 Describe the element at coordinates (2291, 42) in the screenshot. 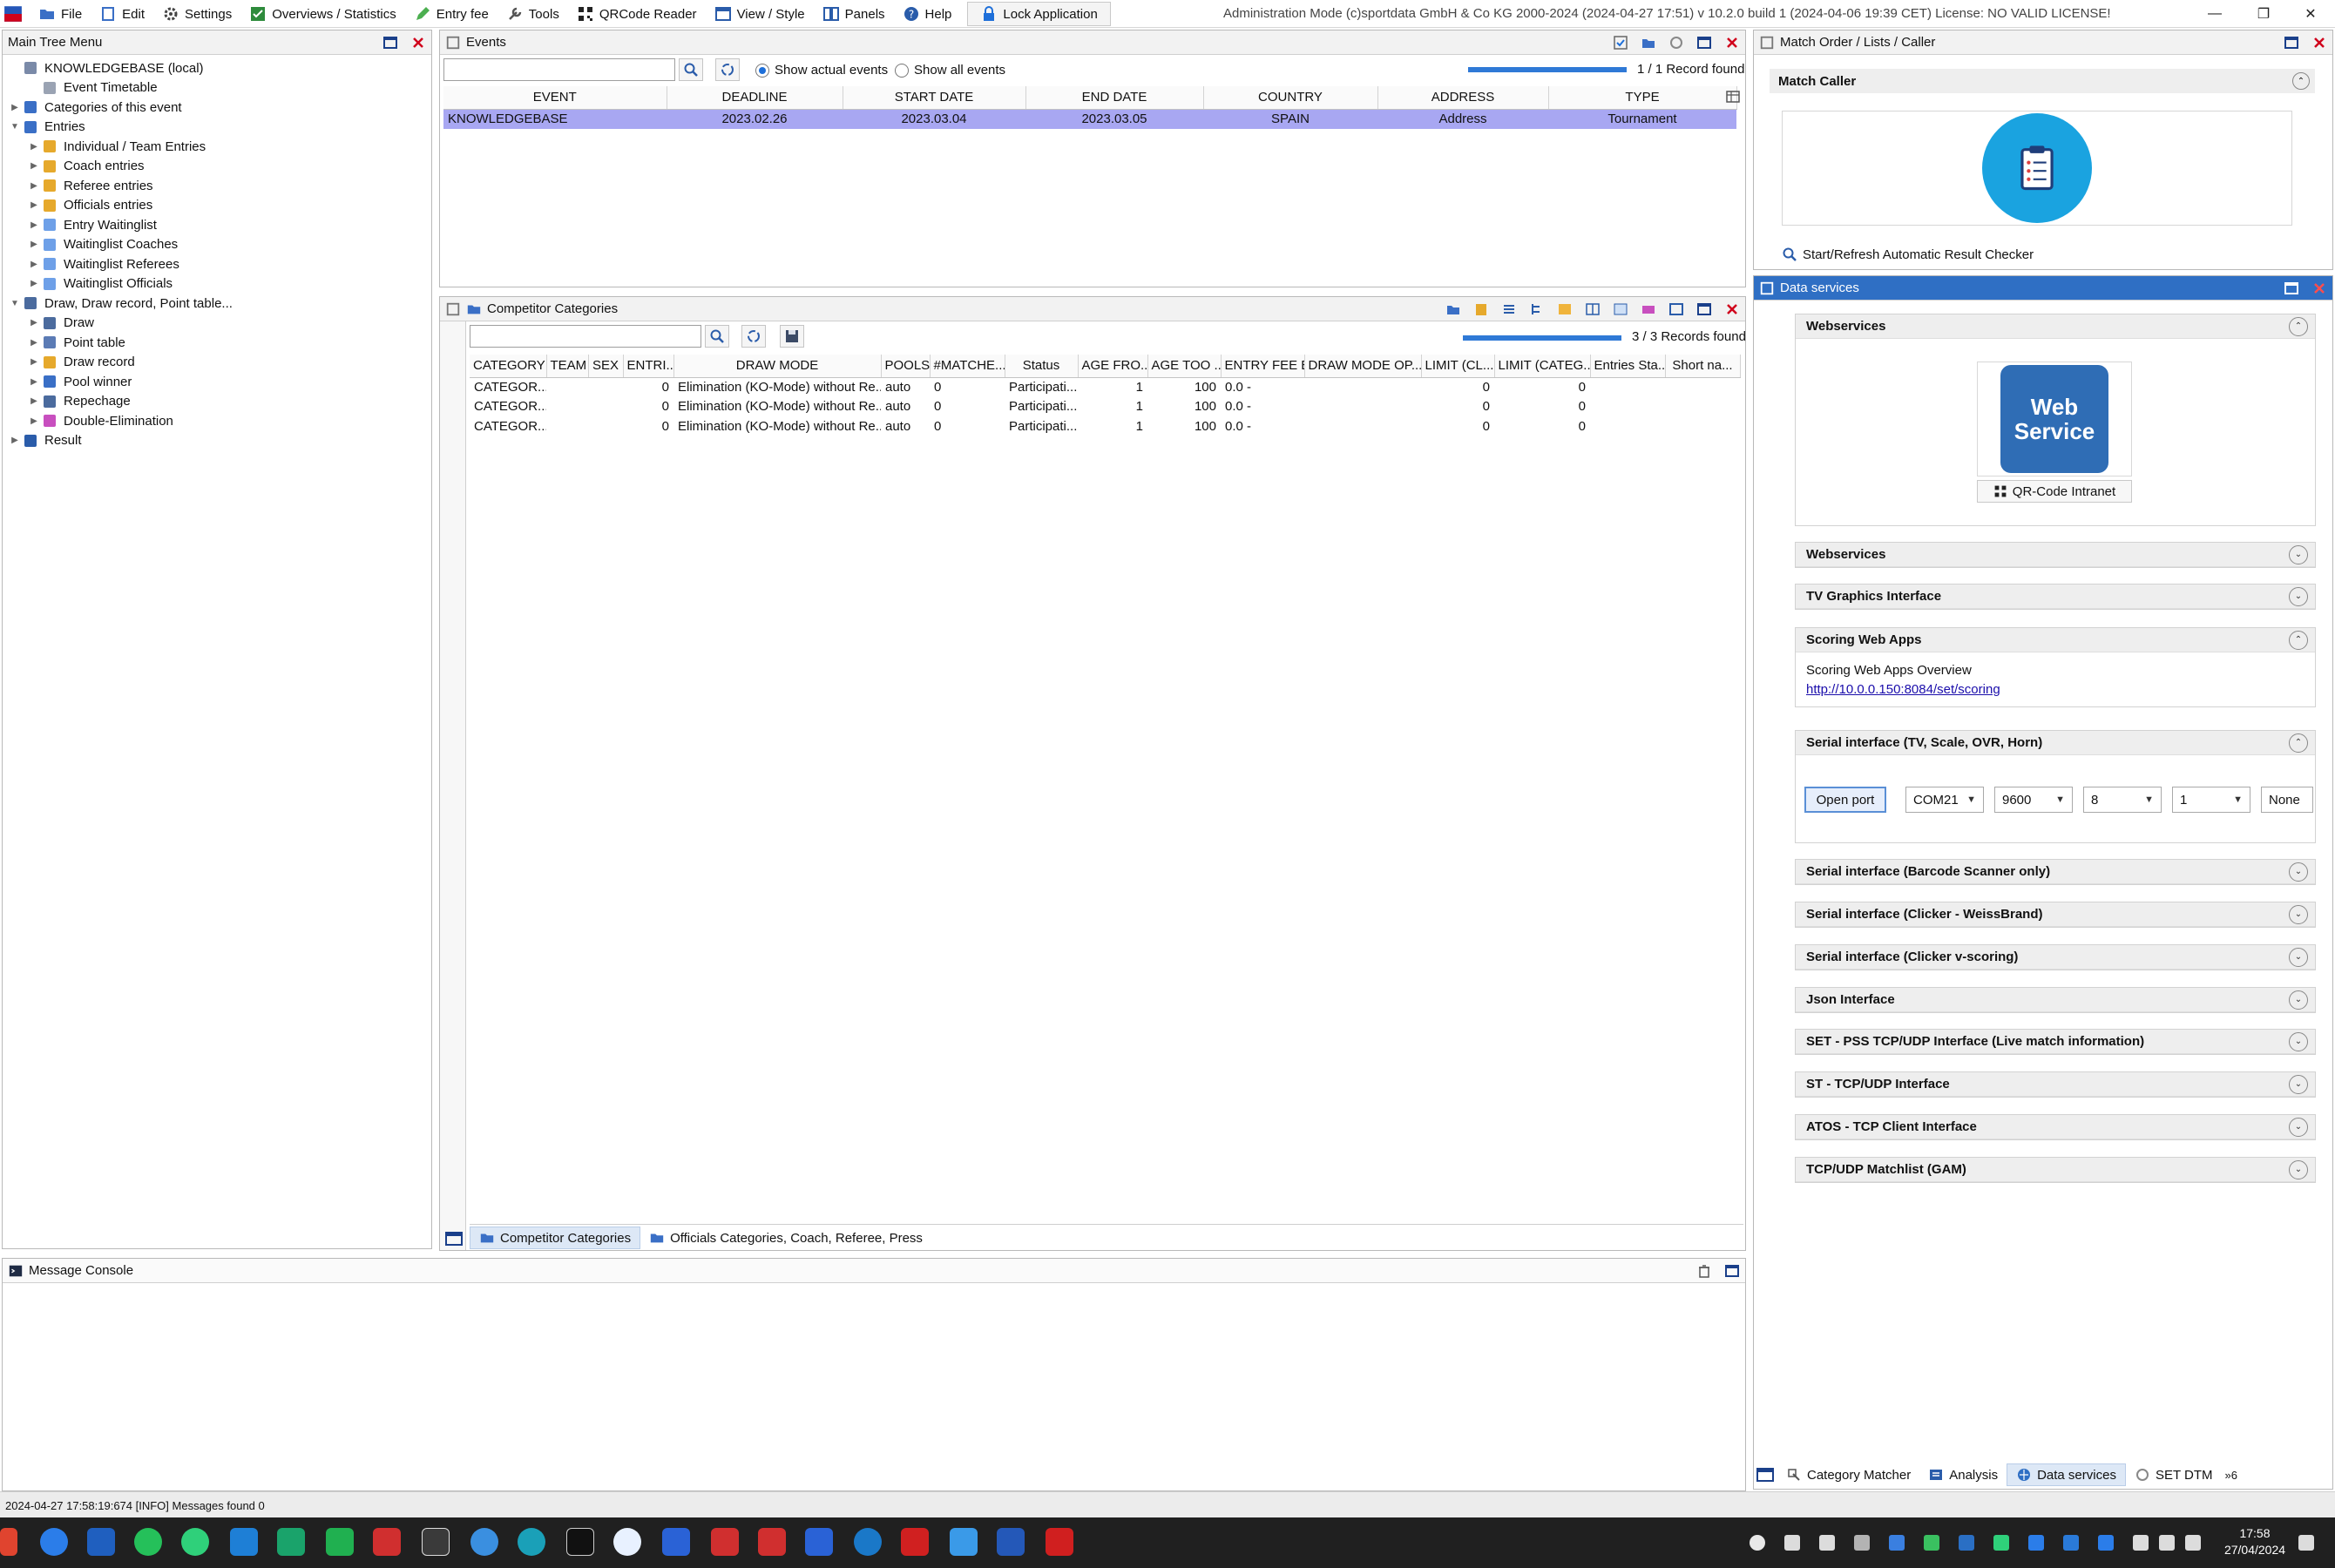

I see `match-order-maximize-button` at that location.